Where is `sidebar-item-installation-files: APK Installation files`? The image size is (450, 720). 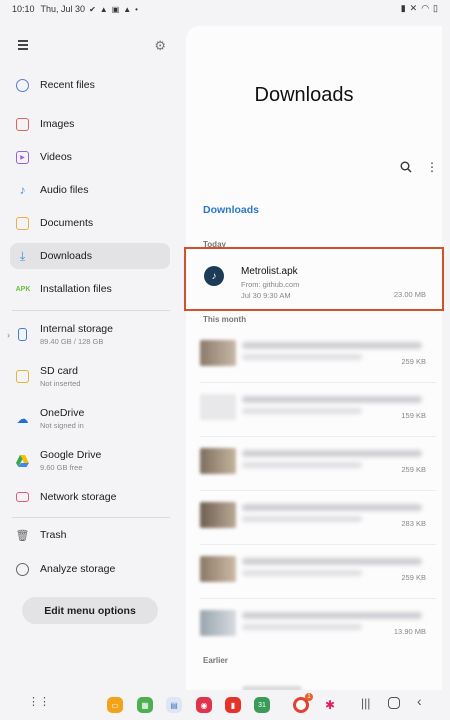
sidebar-item-installation-files: APK Installation files is located at coordinates (90, 289).